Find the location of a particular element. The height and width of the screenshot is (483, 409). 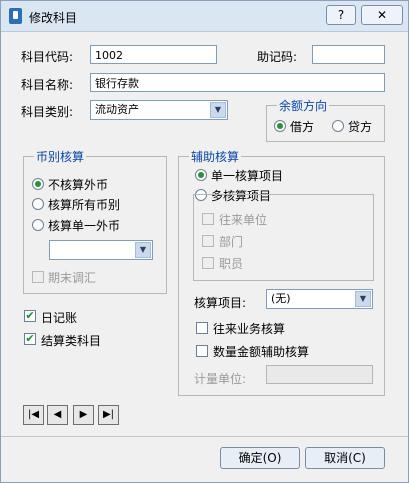

no-foreign-currency-label: 不核算外币 is located at coordinates (78, 184).